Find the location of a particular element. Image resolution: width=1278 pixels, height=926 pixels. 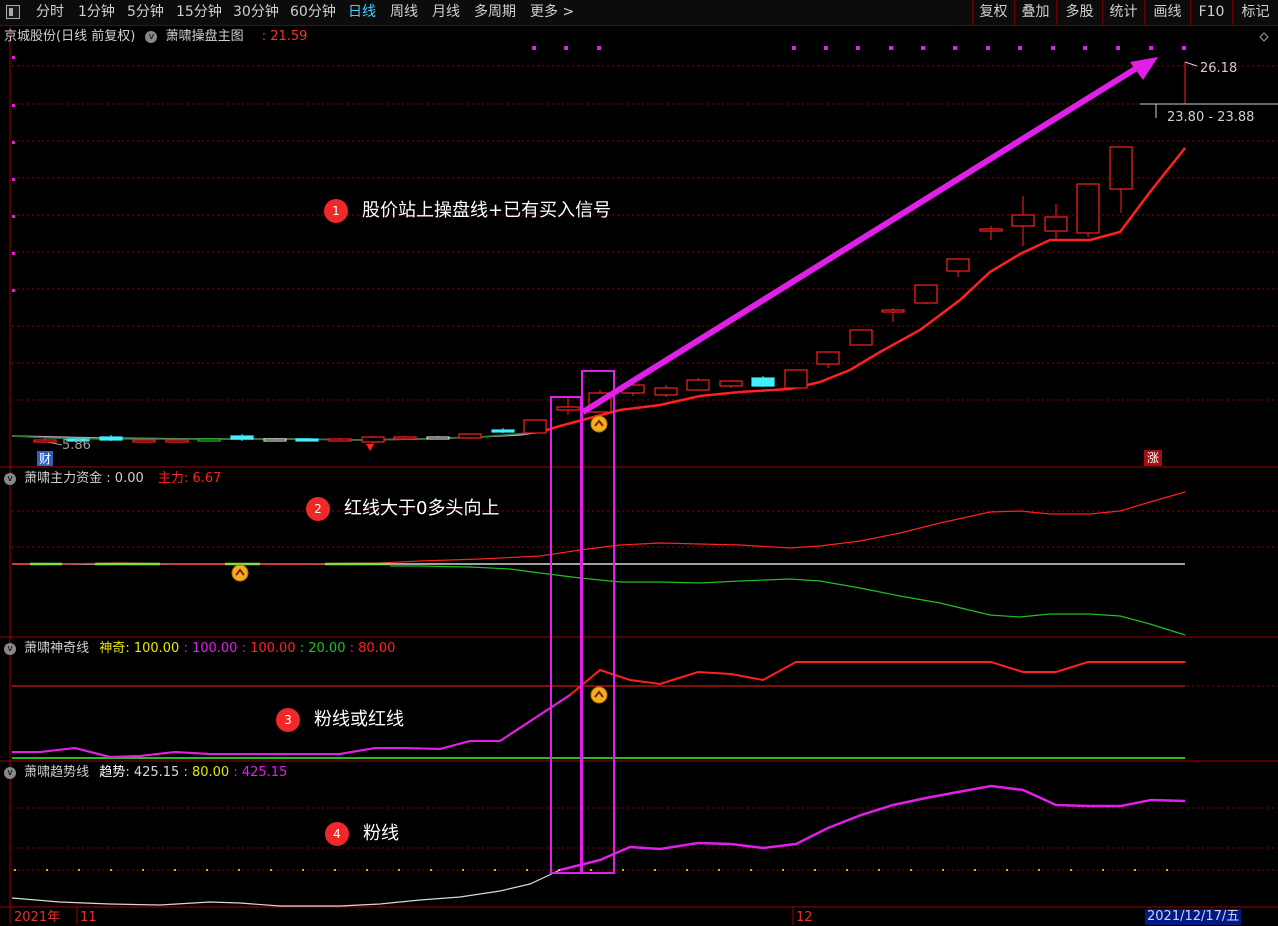

panel4-value-white: : 425.15 is located at coordinates (152, 772).